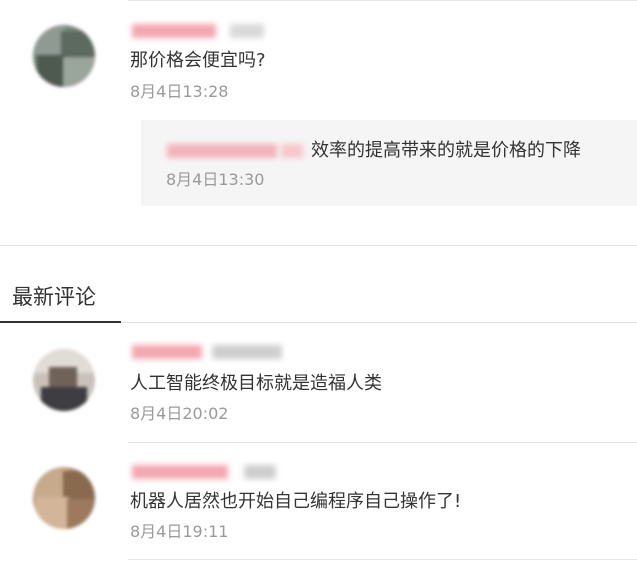  Describe the element at coordinates (389, 163) in the screenshot. I see `reply-box: 效率的提高带来的就是价格的下降 8月4日13:30` at that location.